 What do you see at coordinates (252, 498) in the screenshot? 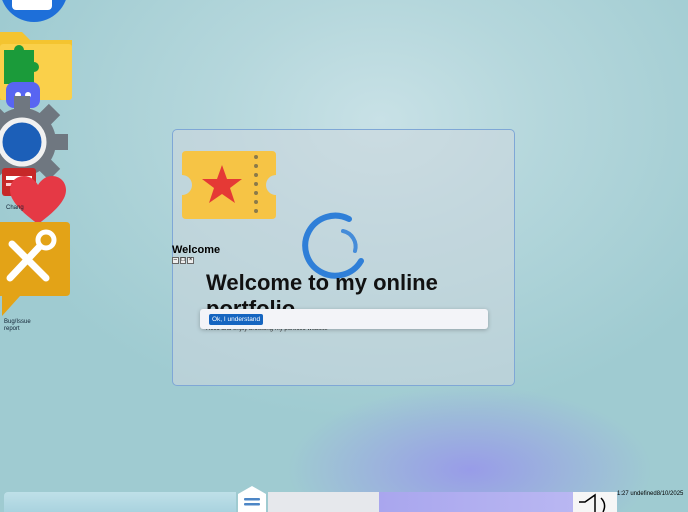
I see `start-menu-icon` at bounding box center [252, 498].